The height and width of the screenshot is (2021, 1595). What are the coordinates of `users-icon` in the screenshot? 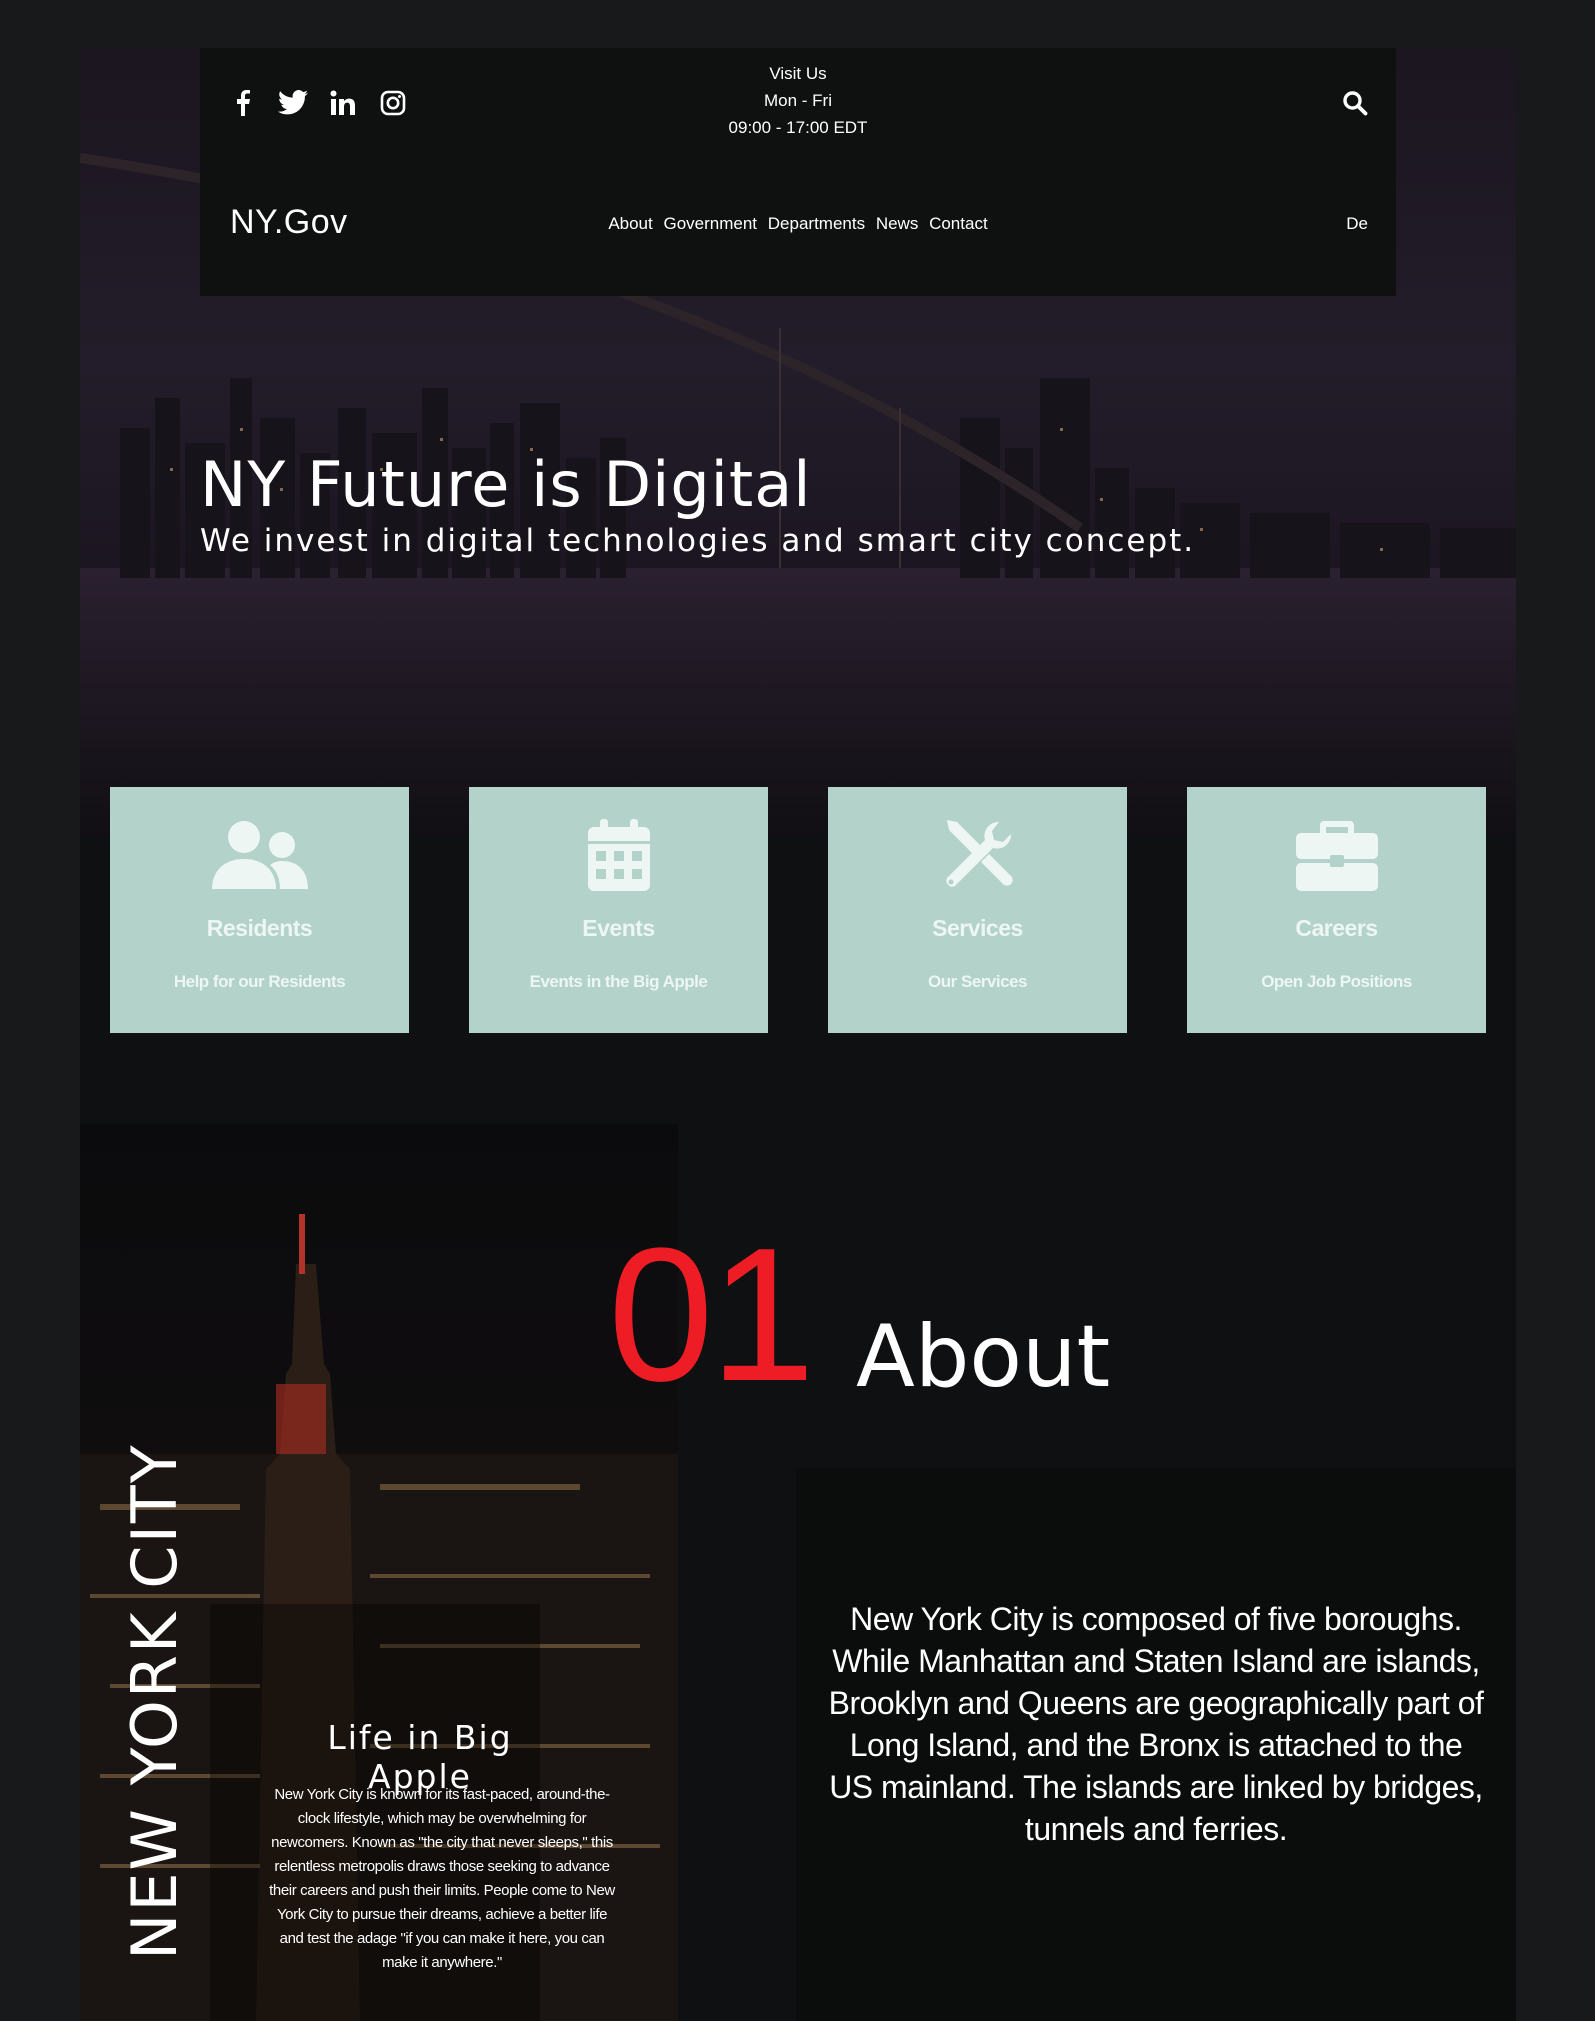 It's located at (260, 855).